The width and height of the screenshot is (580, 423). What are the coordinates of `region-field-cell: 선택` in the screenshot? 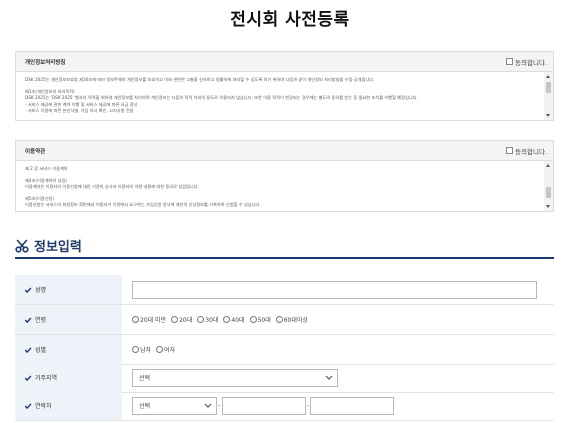 It's located at (338, 377).